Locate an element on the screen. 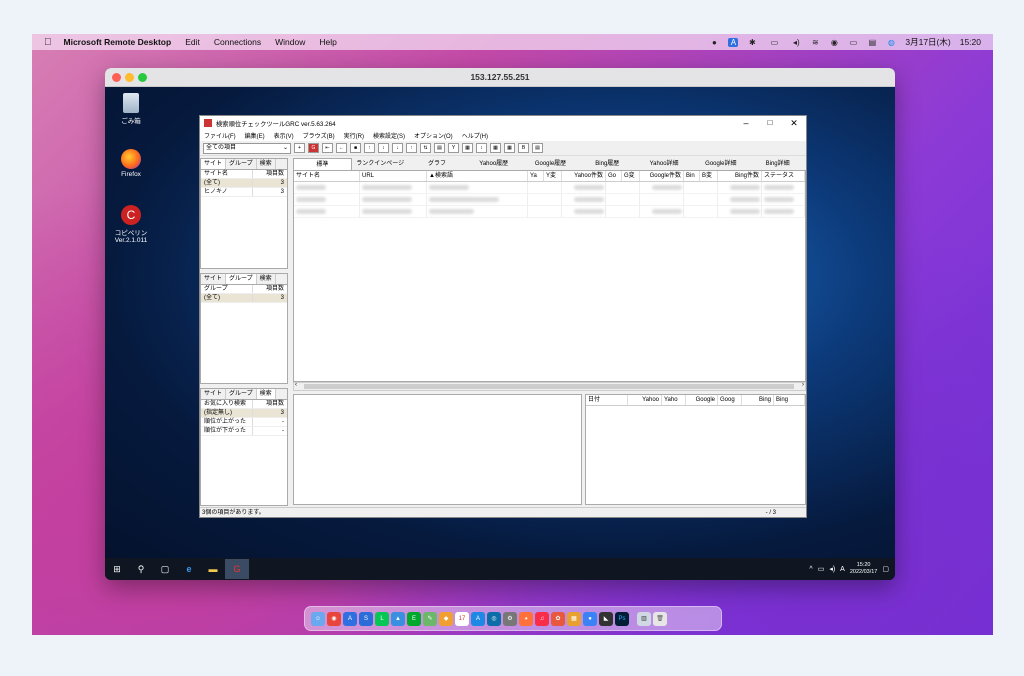  add-icon: + is located at coordinates (299, 148).